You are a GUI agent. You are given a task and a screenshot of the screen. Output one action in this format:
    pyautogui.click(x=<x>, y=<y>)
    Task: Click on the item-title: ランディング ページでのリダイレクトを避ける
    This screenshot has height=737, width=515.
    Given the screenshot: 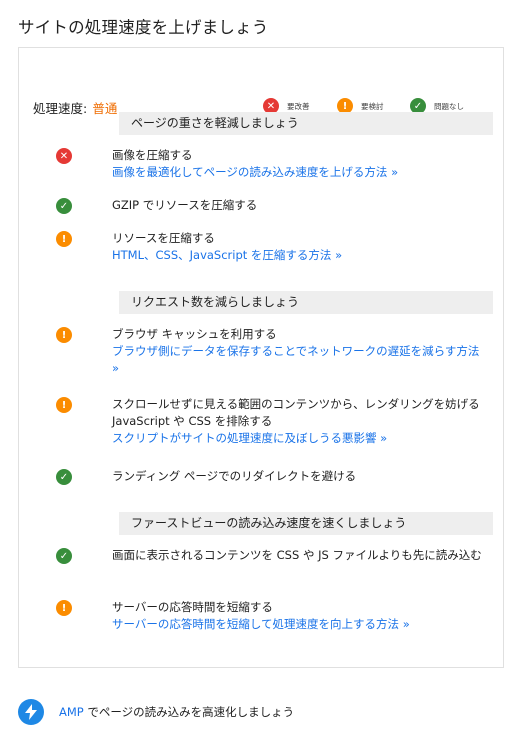 What is the action you would take?
    pyautogui.click(x=234, y=476)
    